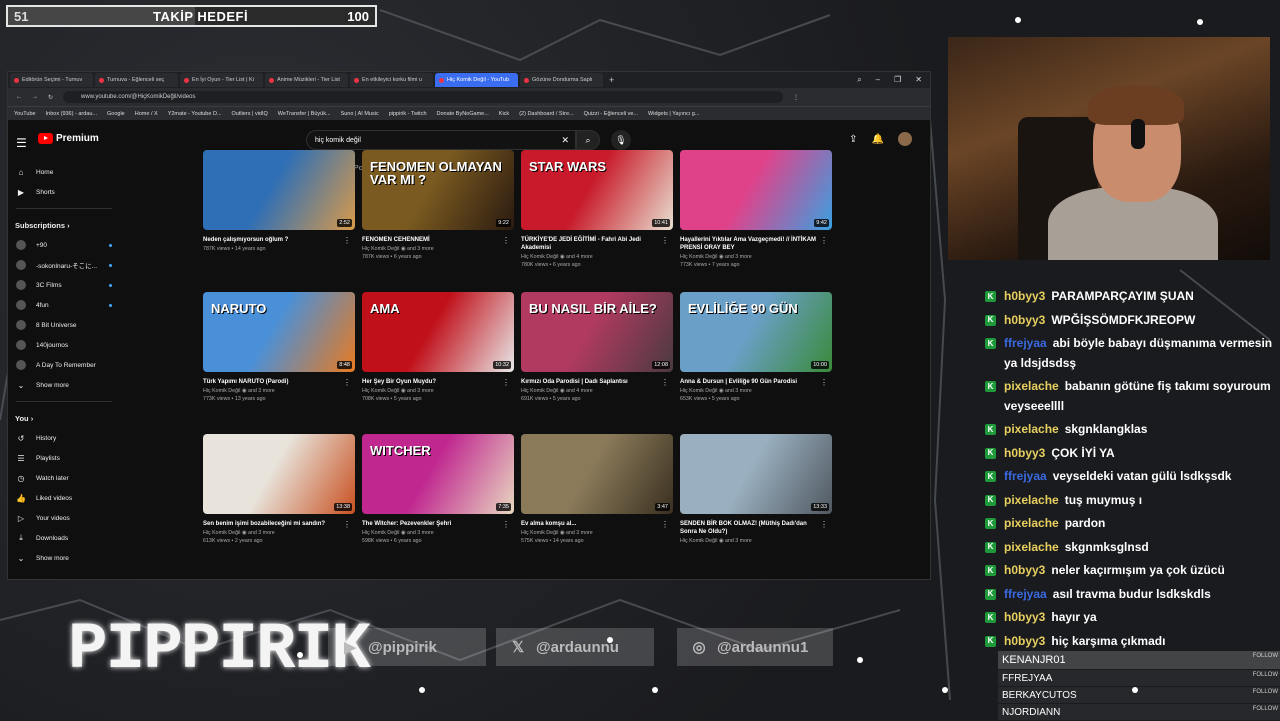 This screenshot has width=1280, height=721. I want to click on video-title: Neden çalışmıyorsun oğlum ?, so click(273, 240).